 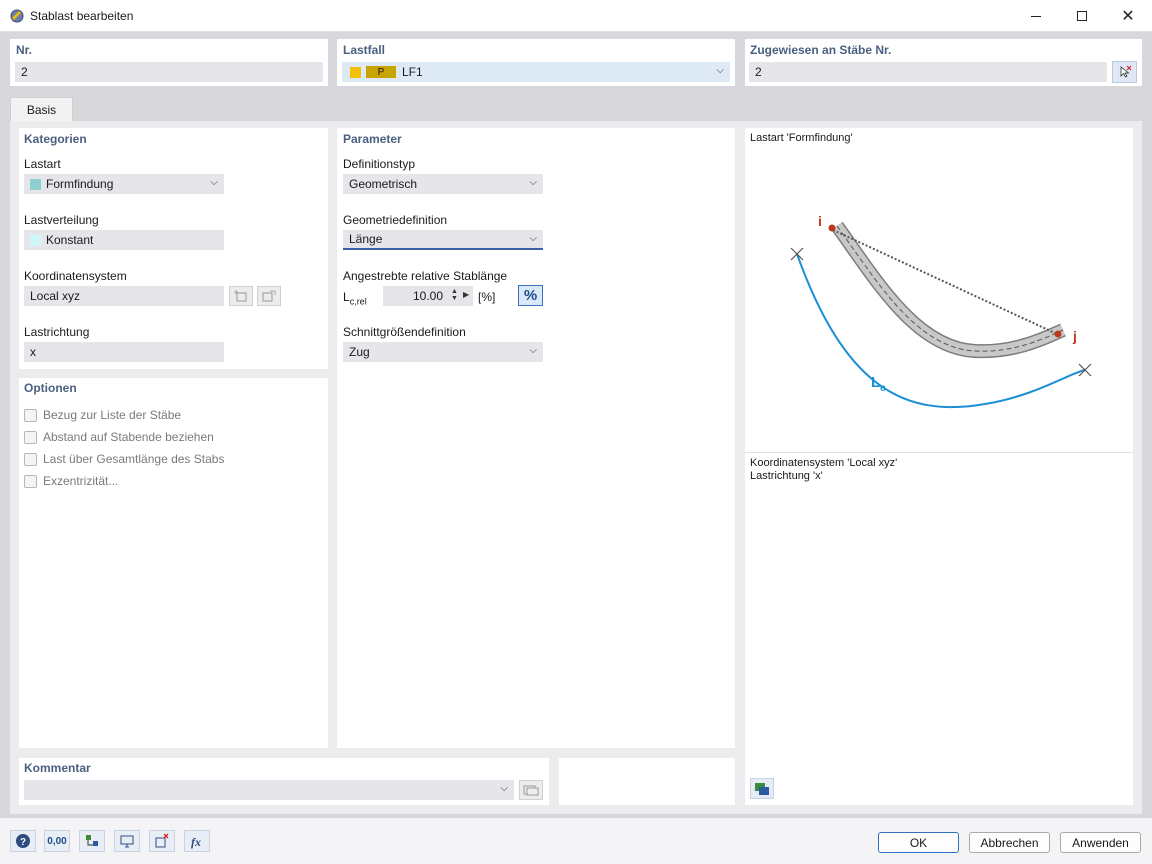 I want to click on formfindung-diagram, so click(x=941, y=315).